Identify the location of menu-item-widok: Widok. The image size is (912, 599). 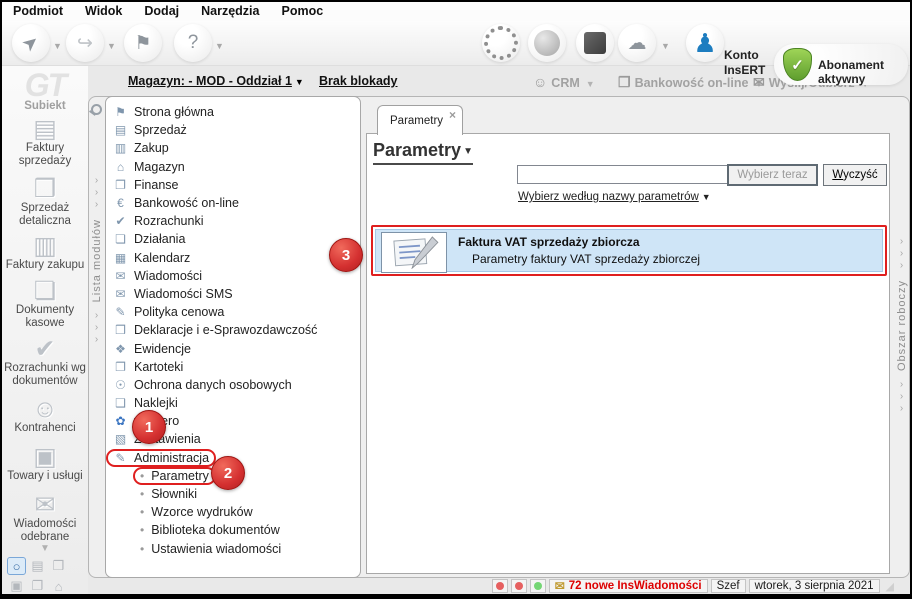
(103, 11).